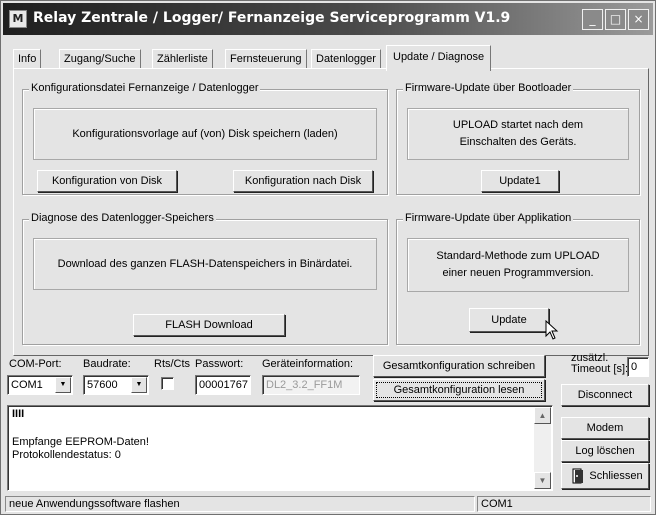 This screenshot has height=515, width=656. Describe the element at coordinates (488, 88) in the screenshot. I see `group-title-bootloader: Firmware-Update über Bootloader` at that location.